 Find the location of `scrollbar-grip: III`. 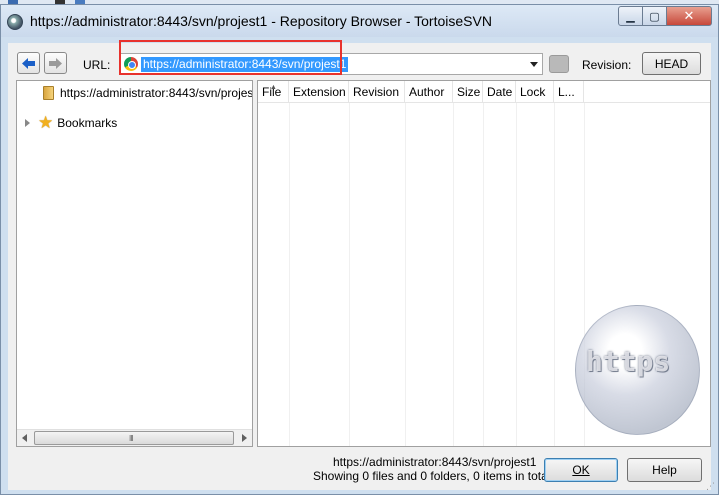

scrollbar-grip: III is located at coordinates (131, 438).